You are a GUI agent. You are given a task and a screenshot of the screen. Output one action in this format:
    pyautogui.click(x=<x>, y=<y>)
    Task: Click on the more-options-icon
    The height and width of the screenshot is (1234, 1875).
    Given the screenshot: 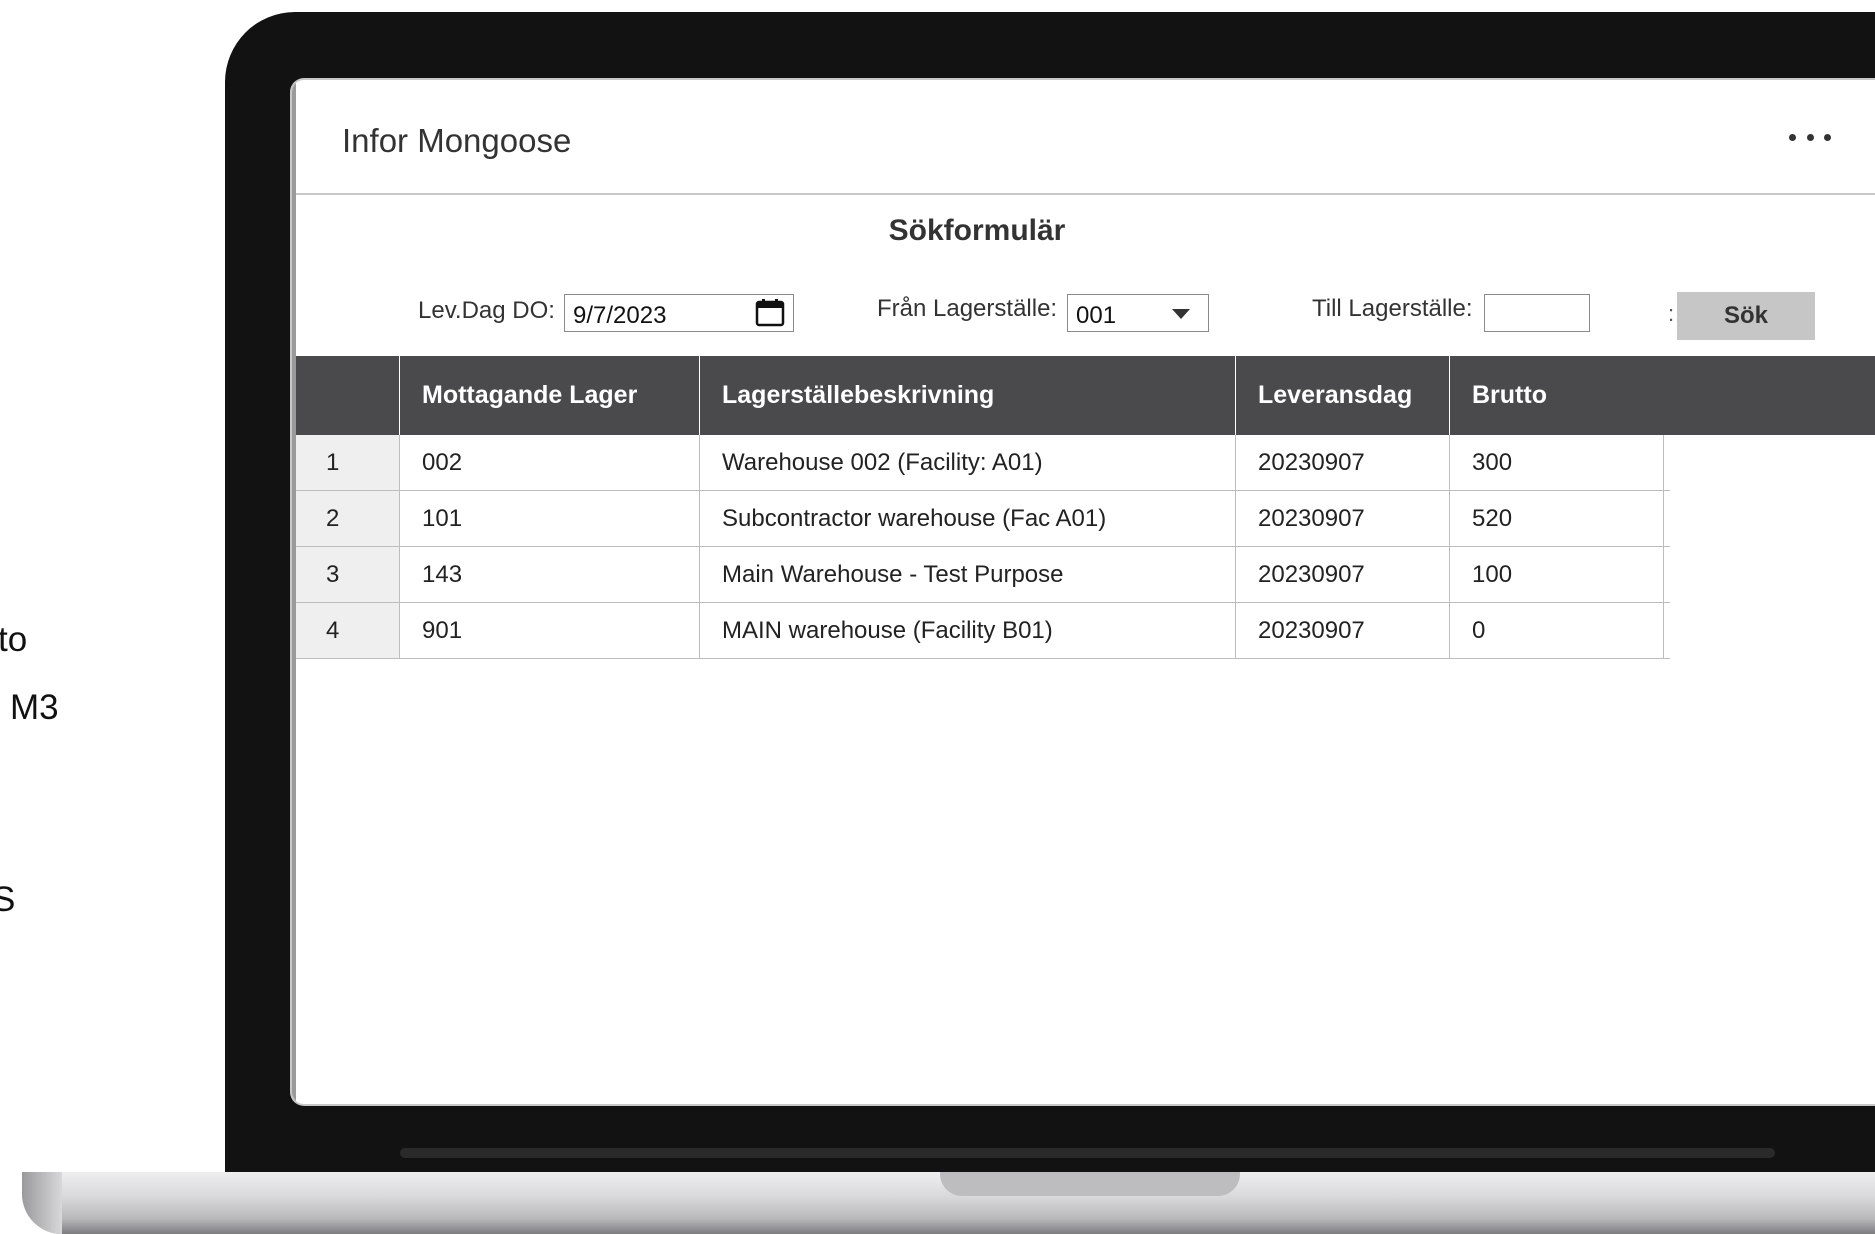 What is the action you would take?
    pyautogui.click(x=1810, y=137)
    